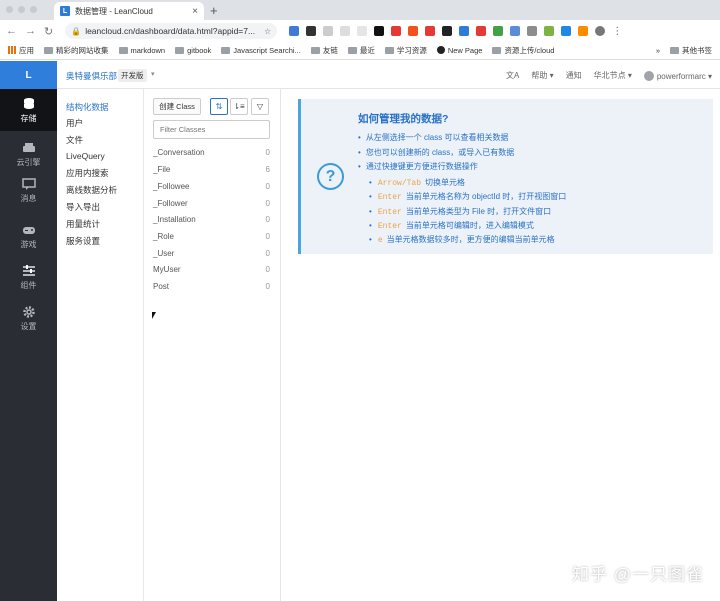 The image size is (720, 601). I want to click on question-icon: ?, so click(330, 176).